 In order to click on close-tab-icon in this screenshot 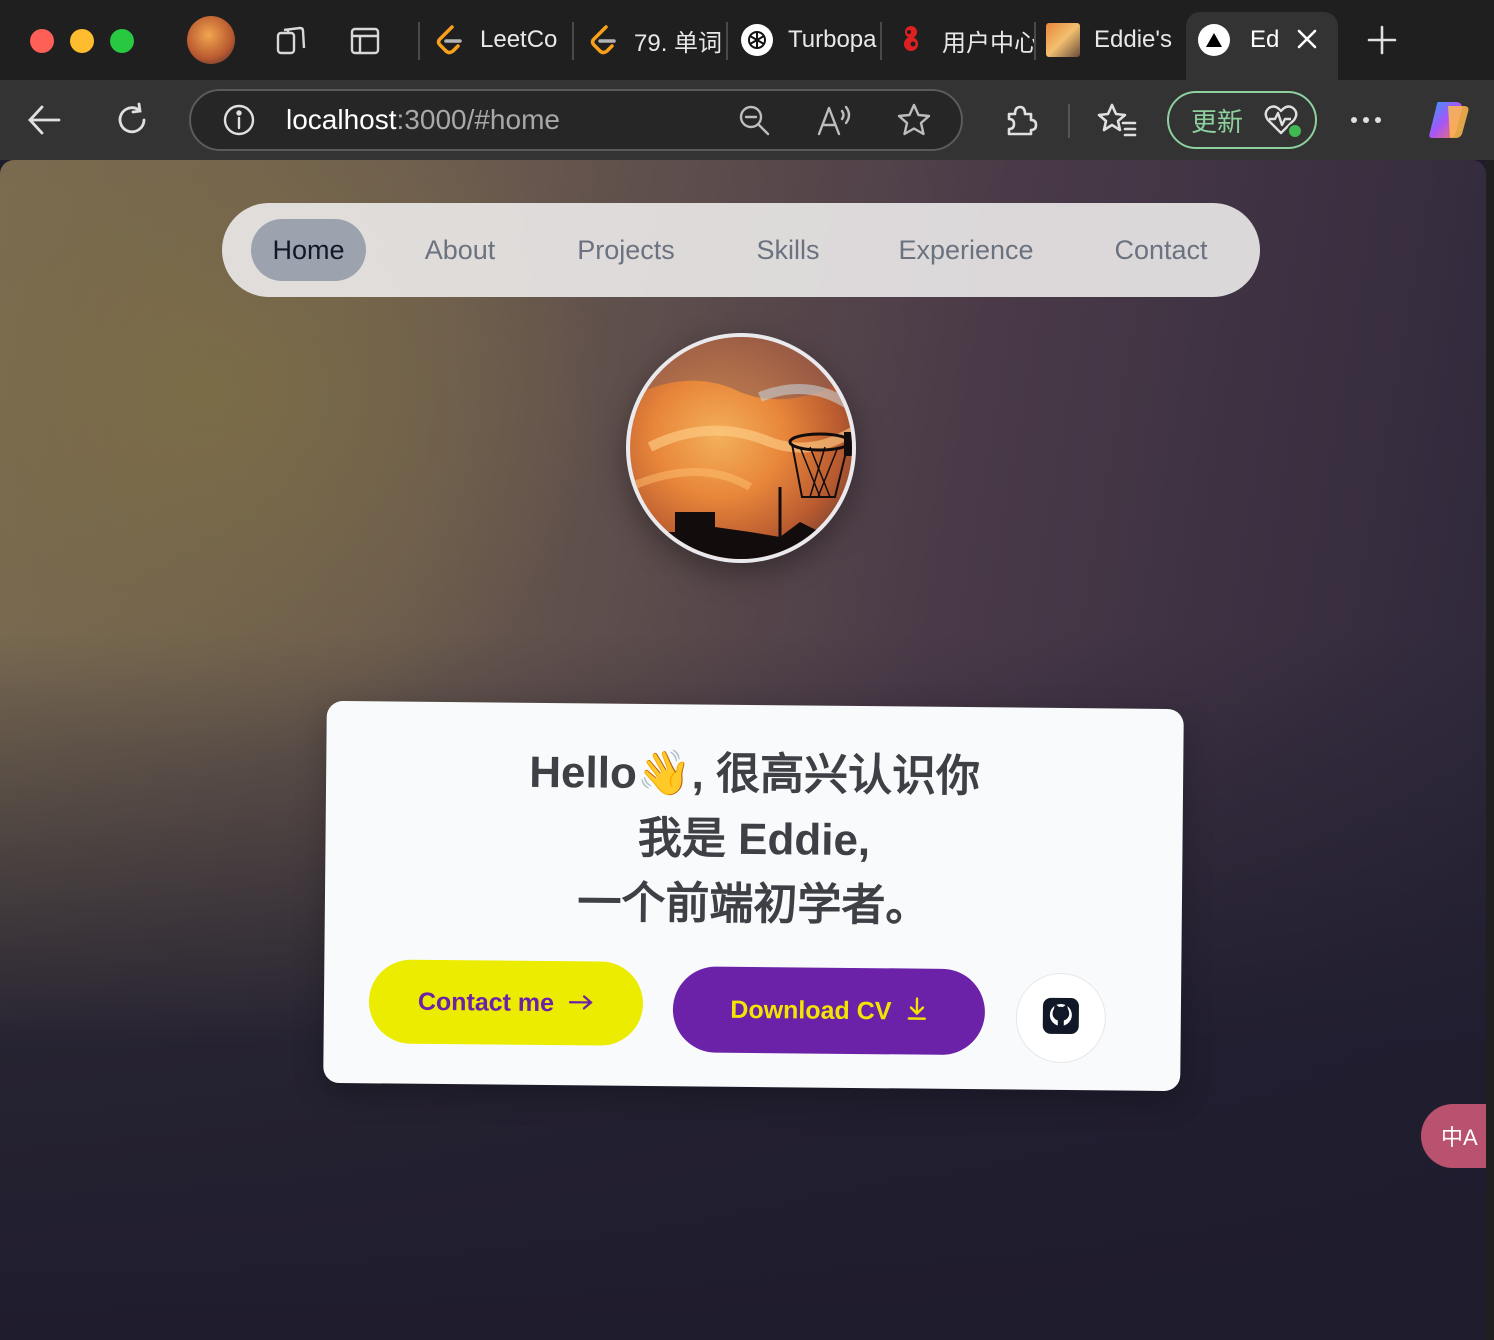, I will do `click(1307, 39)`.